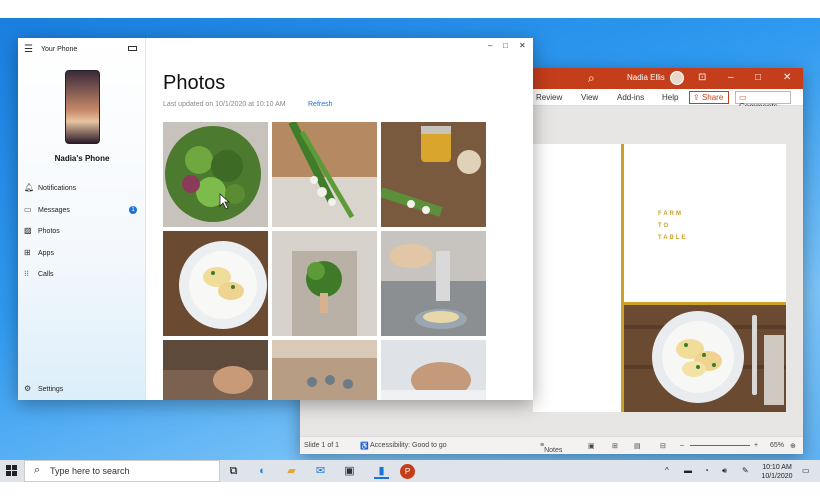 The image size is (820, 500). Describe the element at coordinates (82, 254) in the screenshot. I see `sidebar-item-apps: ⊞ Apps` at that location.